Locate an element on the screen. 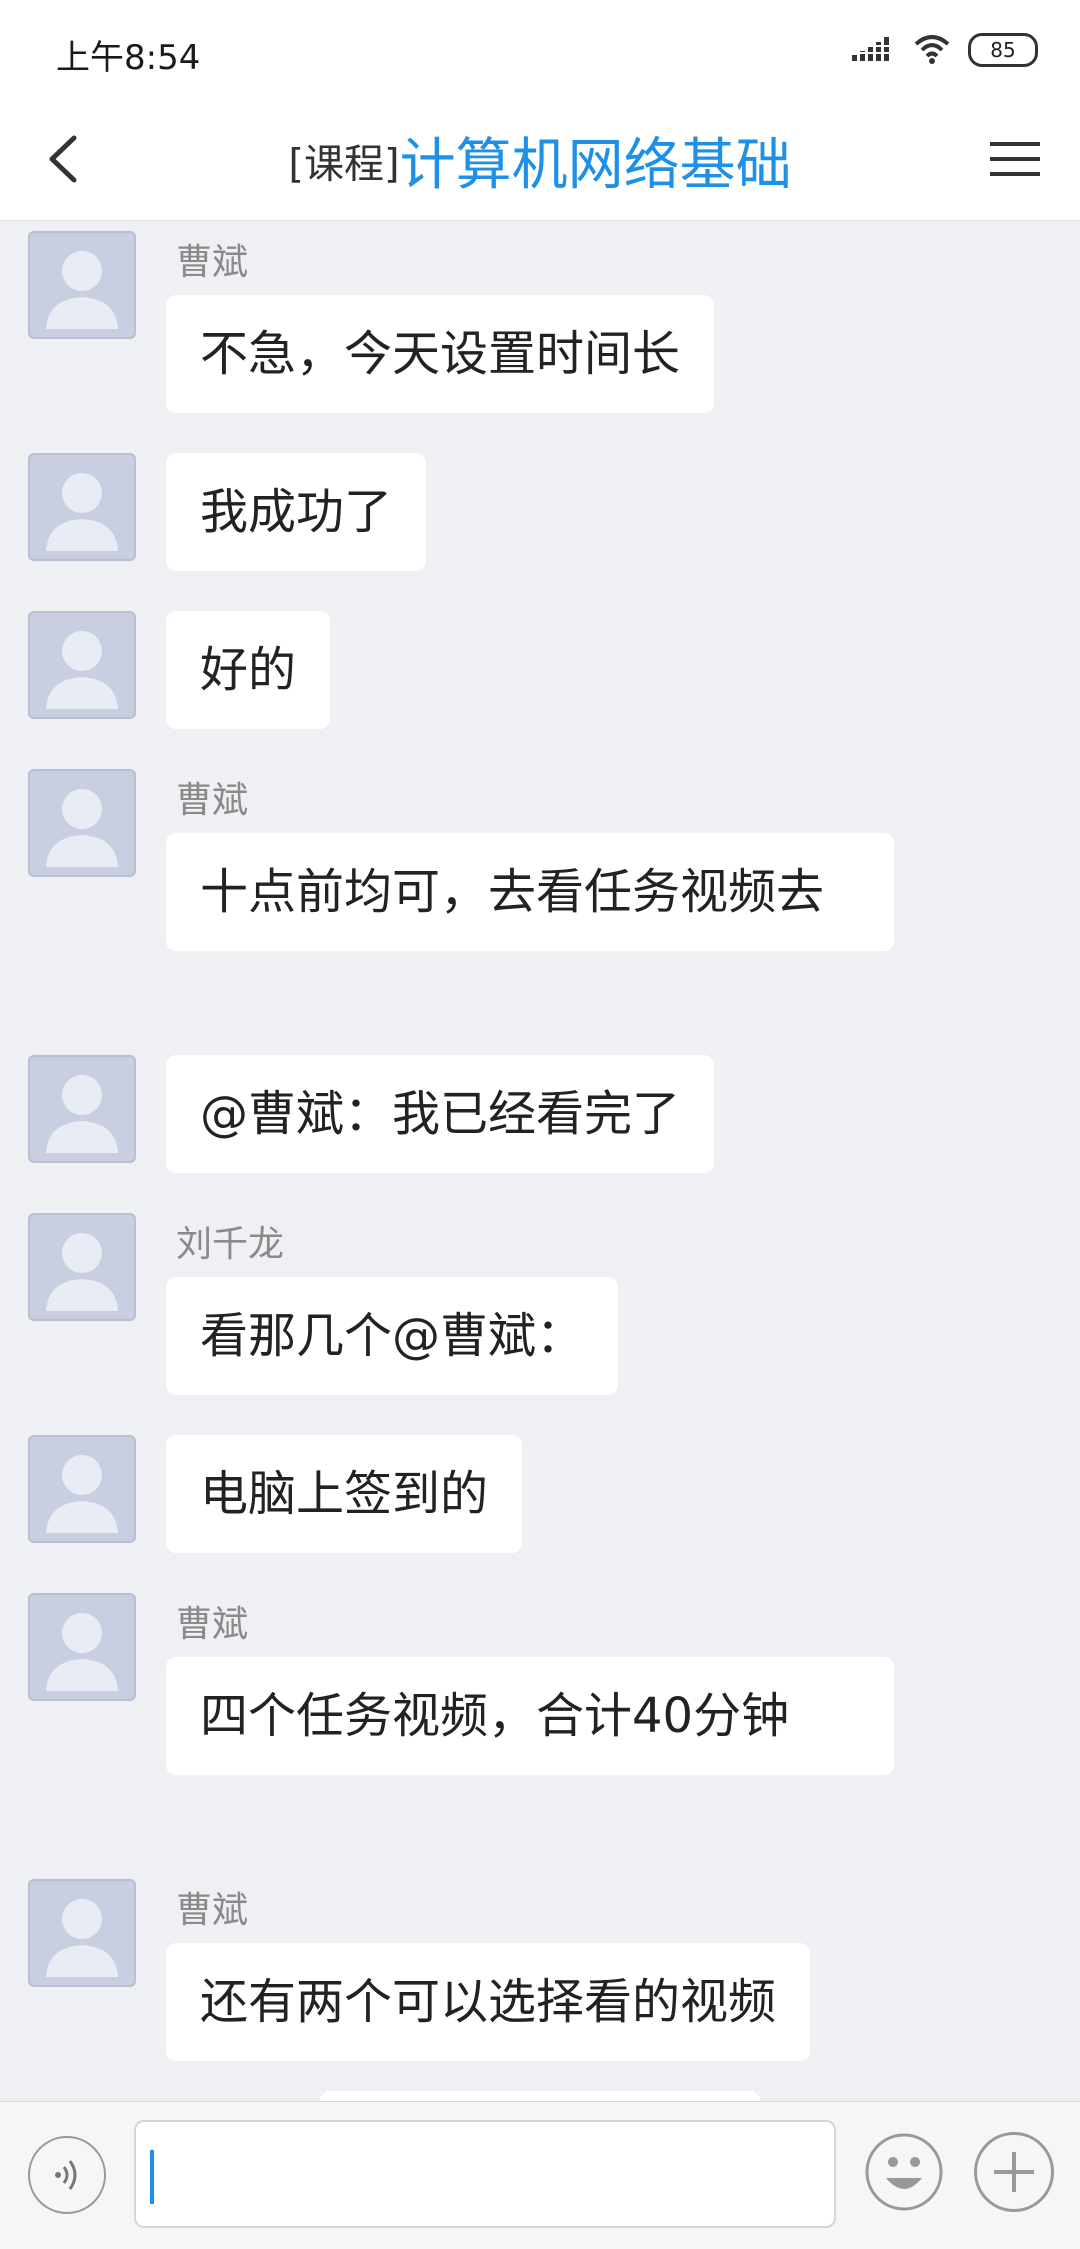 Image resolution: width=1080 pixels, height=2249 pixels. message-bubble: 不急，今天设置时间长 is located at coordinates (440, 354).